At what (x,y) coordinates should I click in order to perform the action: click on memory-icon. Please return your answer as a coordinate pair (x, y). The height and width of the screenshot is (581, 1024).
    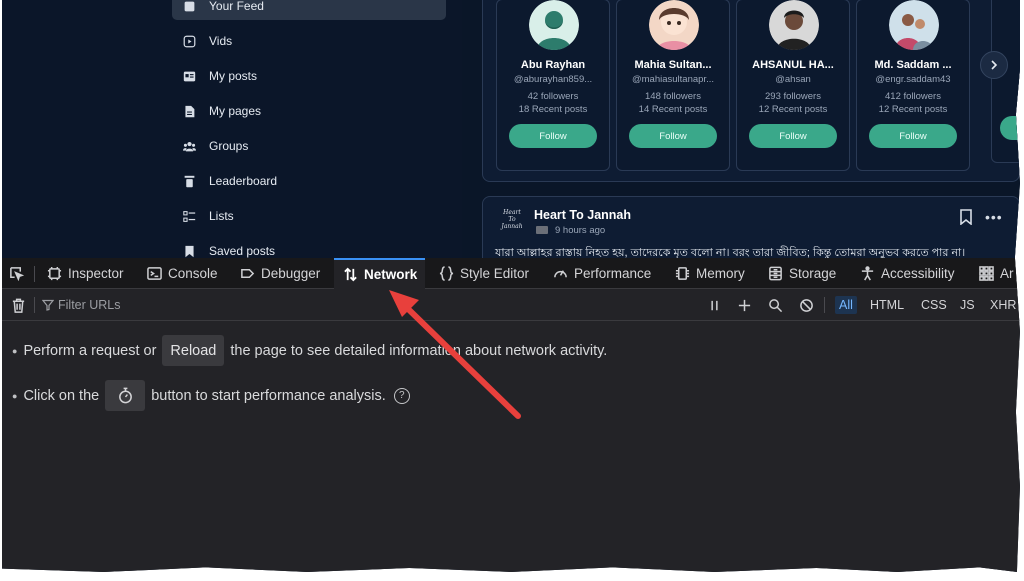
    Looking at the image, I should click on (682, 274).